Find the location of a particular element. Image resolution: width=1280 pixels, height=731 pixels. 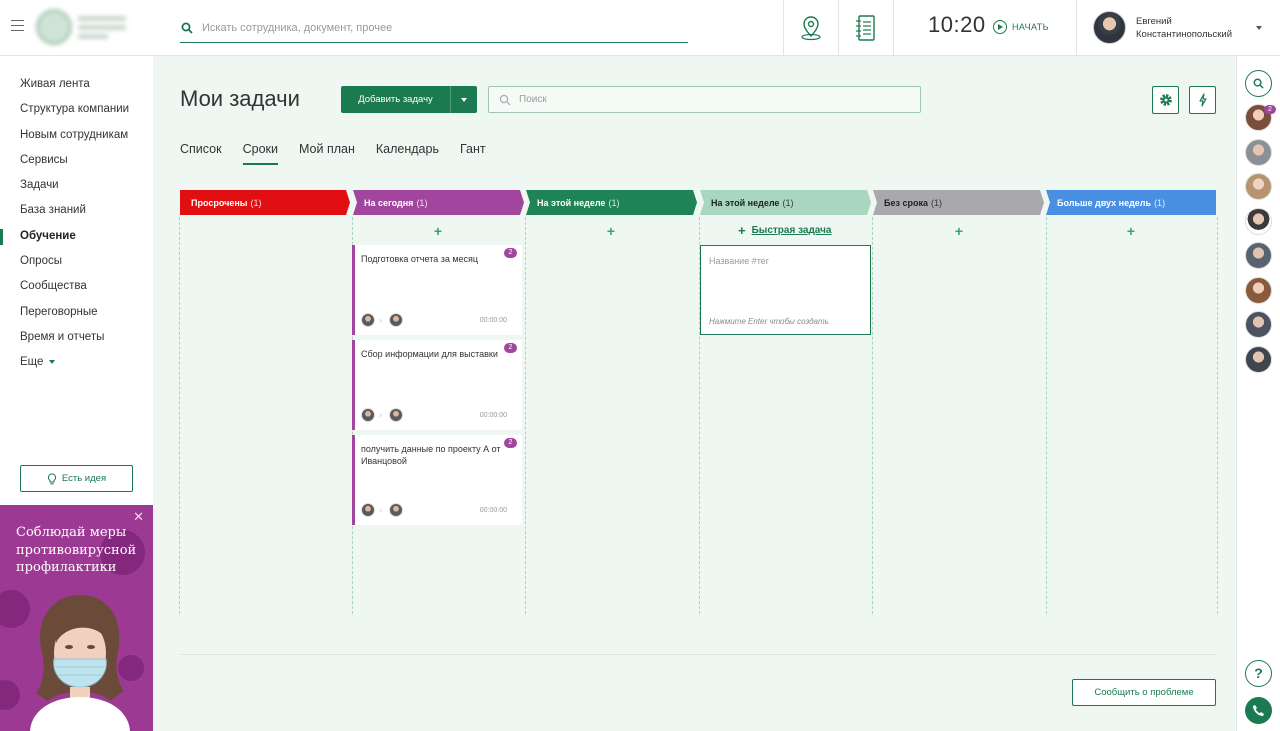

sidebar-item-meeting-rooms: Переговорные is located at coordinates (76, 312).